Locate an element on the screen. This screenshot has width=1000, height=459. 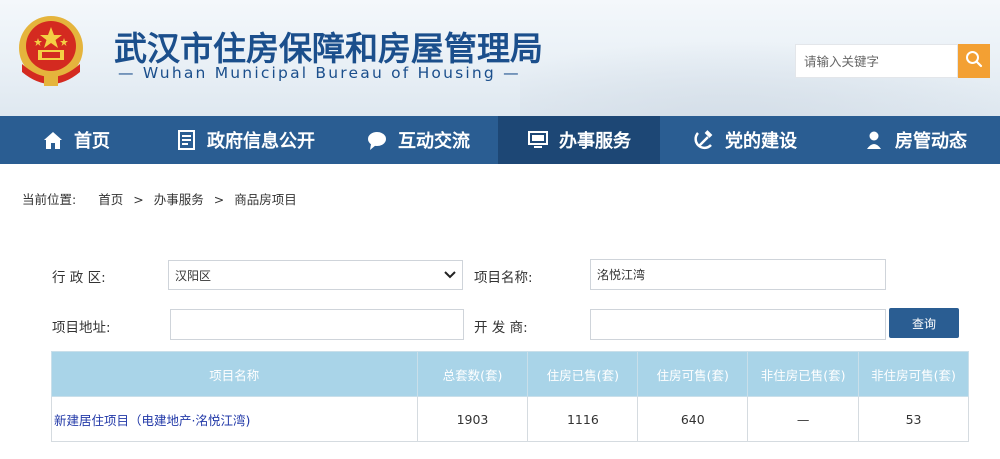
nav-item-home: 首页 is located at coordinates (76, 140).